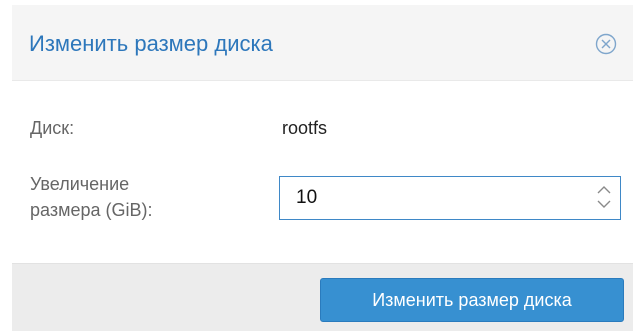 This screenshot has width=633, height=331. Describe the element at coordinates (80, 184) in the screenshot. I see `size-increase-label-line1: Увеличение` at that location.